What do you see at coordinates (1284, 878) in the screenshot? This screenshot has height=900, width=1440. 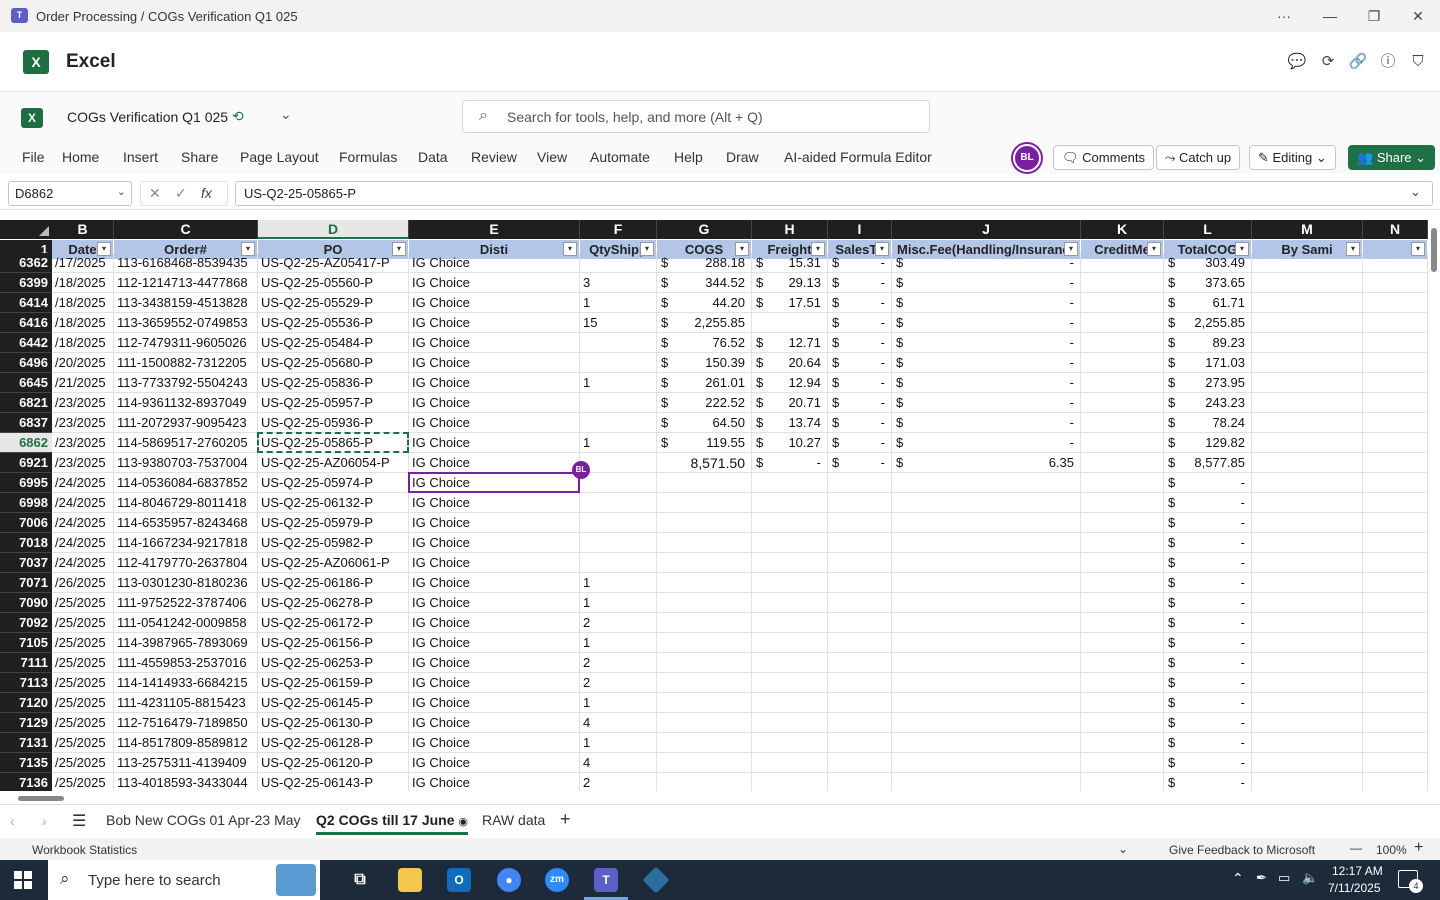 I see `network-icon: ▭` at bounding box center [1284, 878].